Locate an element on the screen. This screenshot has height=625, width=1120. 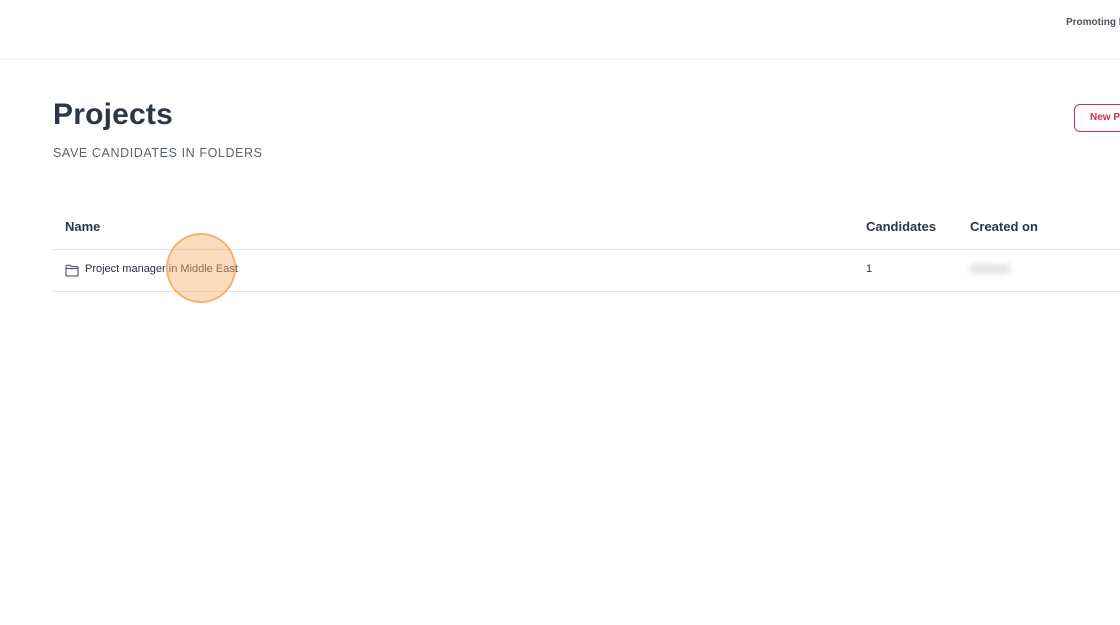
page-subtitle: SAVE CANDIDATES IN FOLDERS is located at coordinates (158, 153).